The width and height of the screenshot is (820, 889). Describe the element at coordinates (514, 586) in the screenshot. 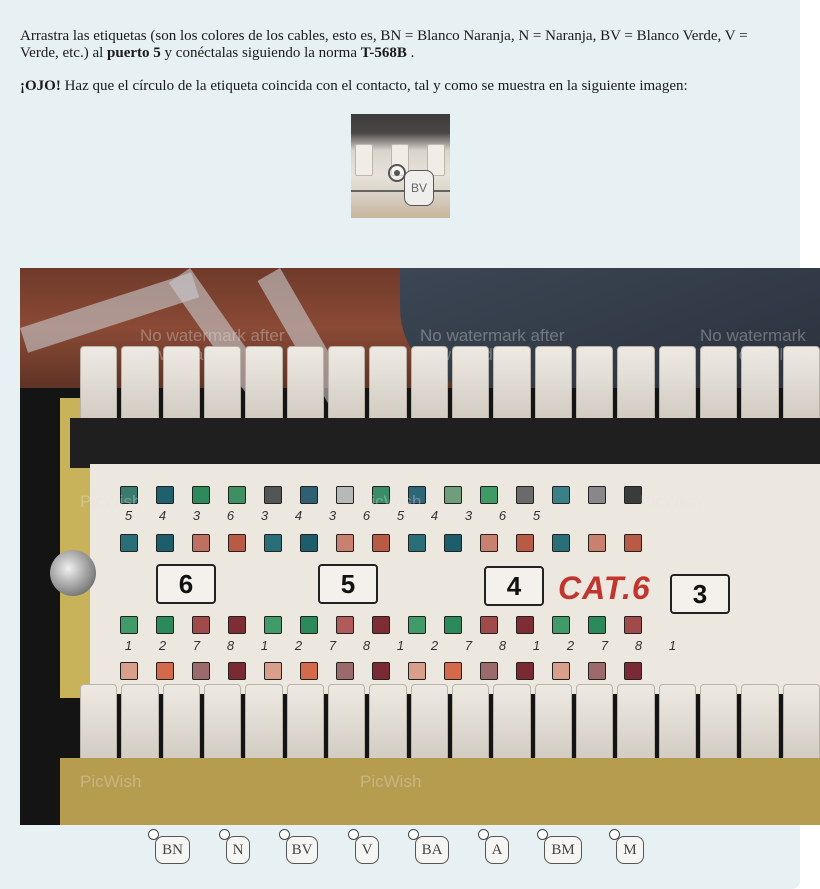

I see `port-label-4: 4` at that location.